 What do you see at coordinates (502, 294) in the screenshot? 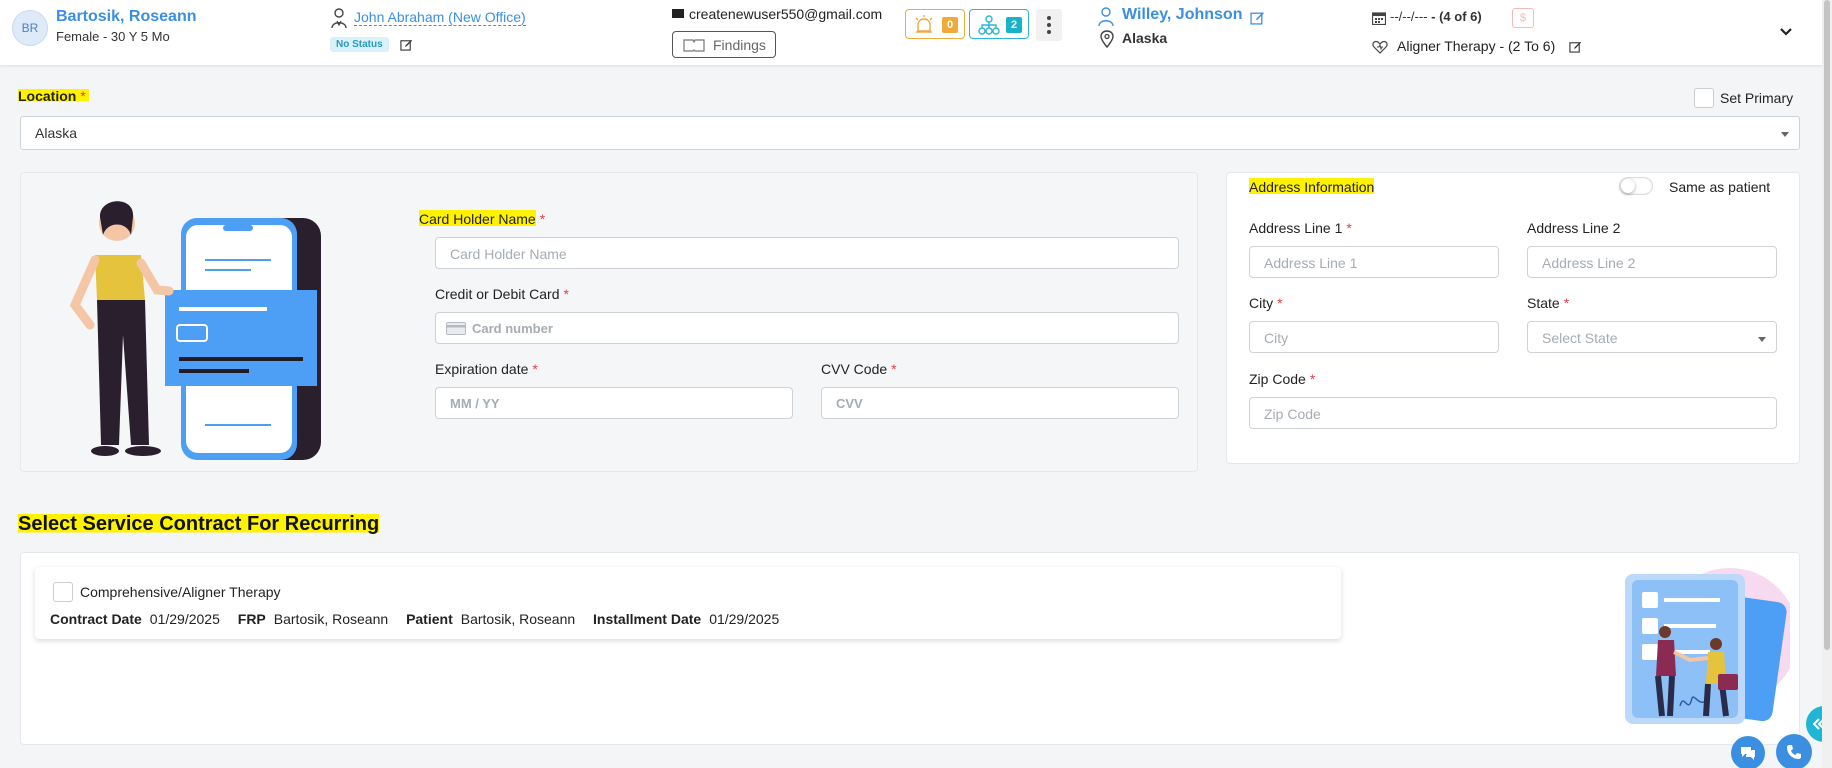
I see `card-number-label: Credit or Debit Card *` at bounding box center [502, 294].